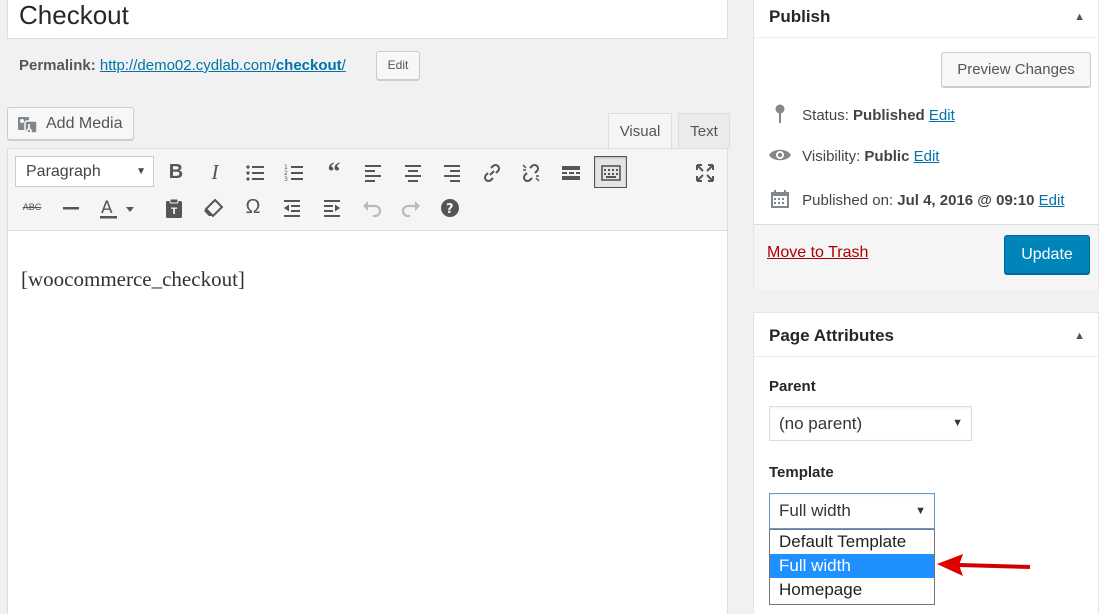  What do you see at coordinates (889, 115) in the screenshot?
I see `status-value: Published` at bounding box center [889, 115].